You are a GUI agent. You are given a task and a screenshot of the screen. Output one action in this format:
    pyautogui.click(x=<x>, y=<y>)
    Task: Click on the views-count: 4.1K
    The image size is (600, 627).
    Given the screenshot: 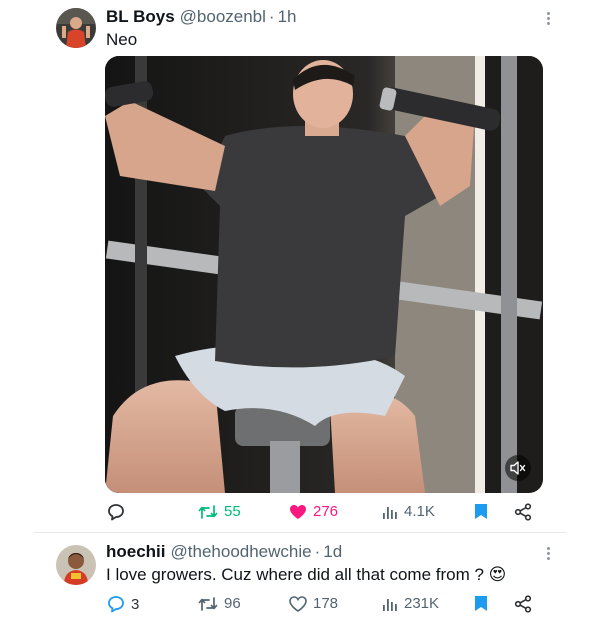 What is the action you would take?
    pyautogui.click(x=419, y=511)
    